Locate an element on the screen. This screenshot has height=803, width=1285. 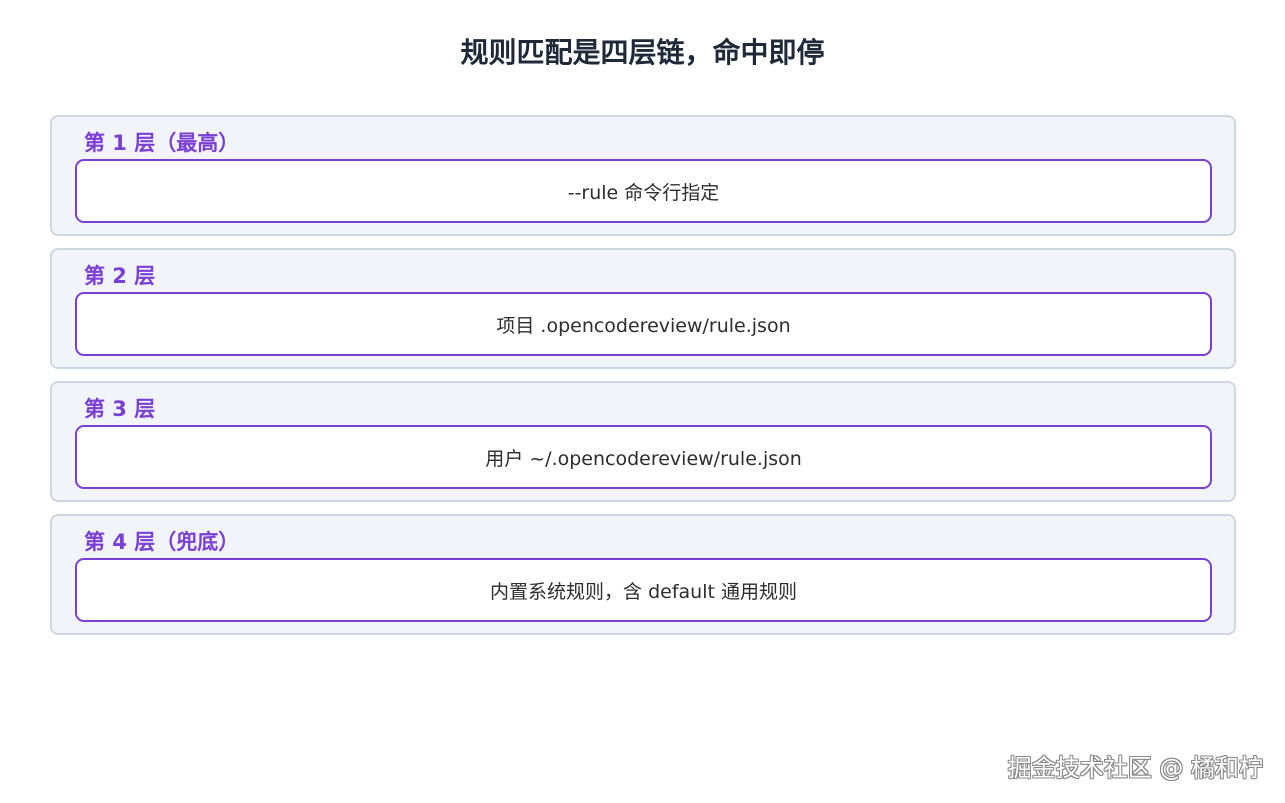
layer-label: 第 4 层（兜底） is located at coordinates (162, 542).